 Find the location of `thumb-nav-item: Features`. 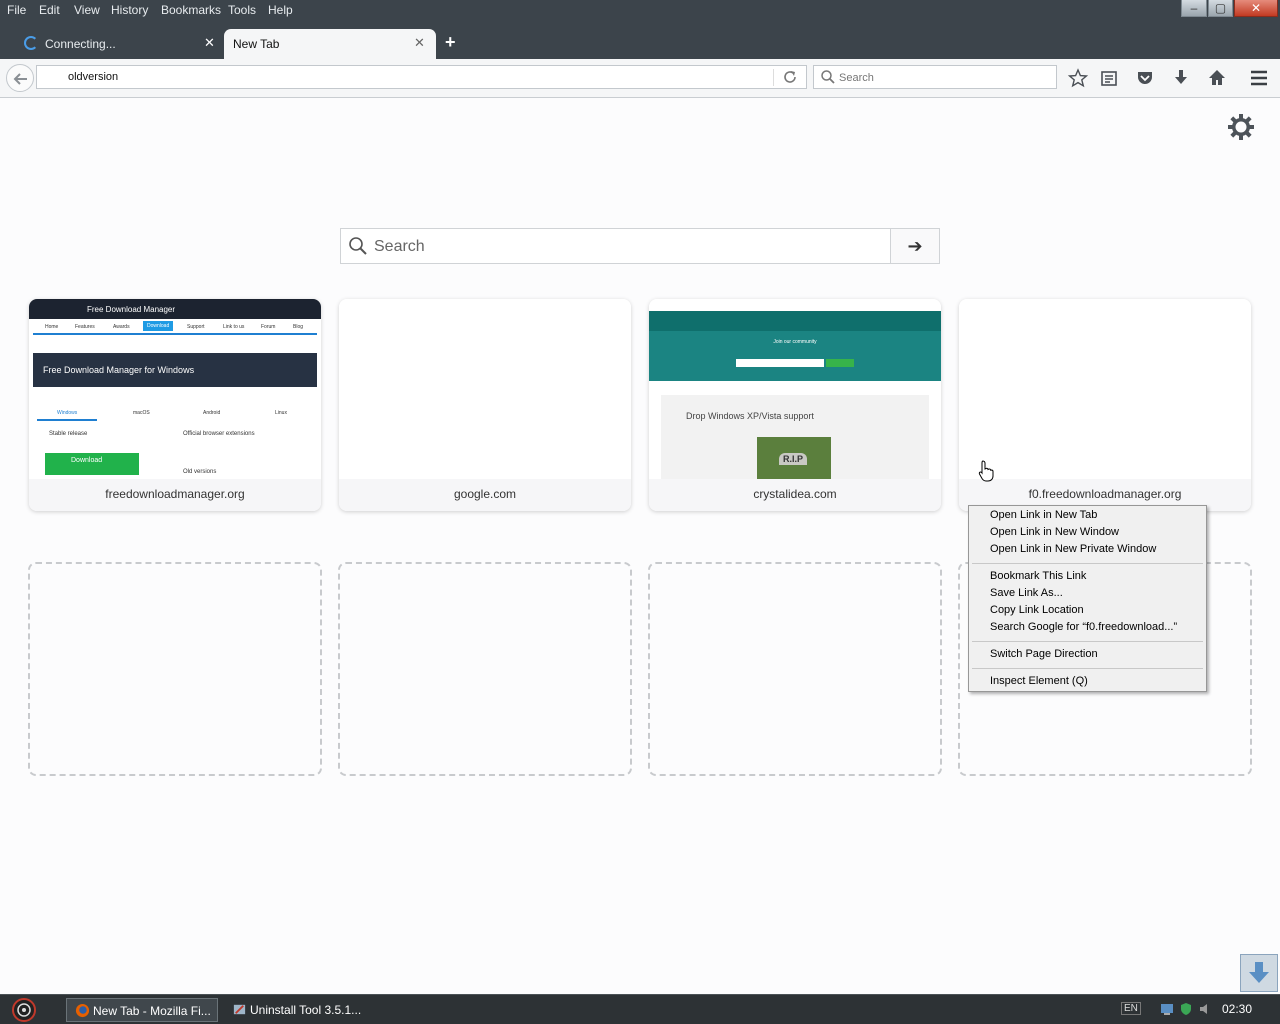

thumb-nav-item: Features is located at coordinates (85, 327).